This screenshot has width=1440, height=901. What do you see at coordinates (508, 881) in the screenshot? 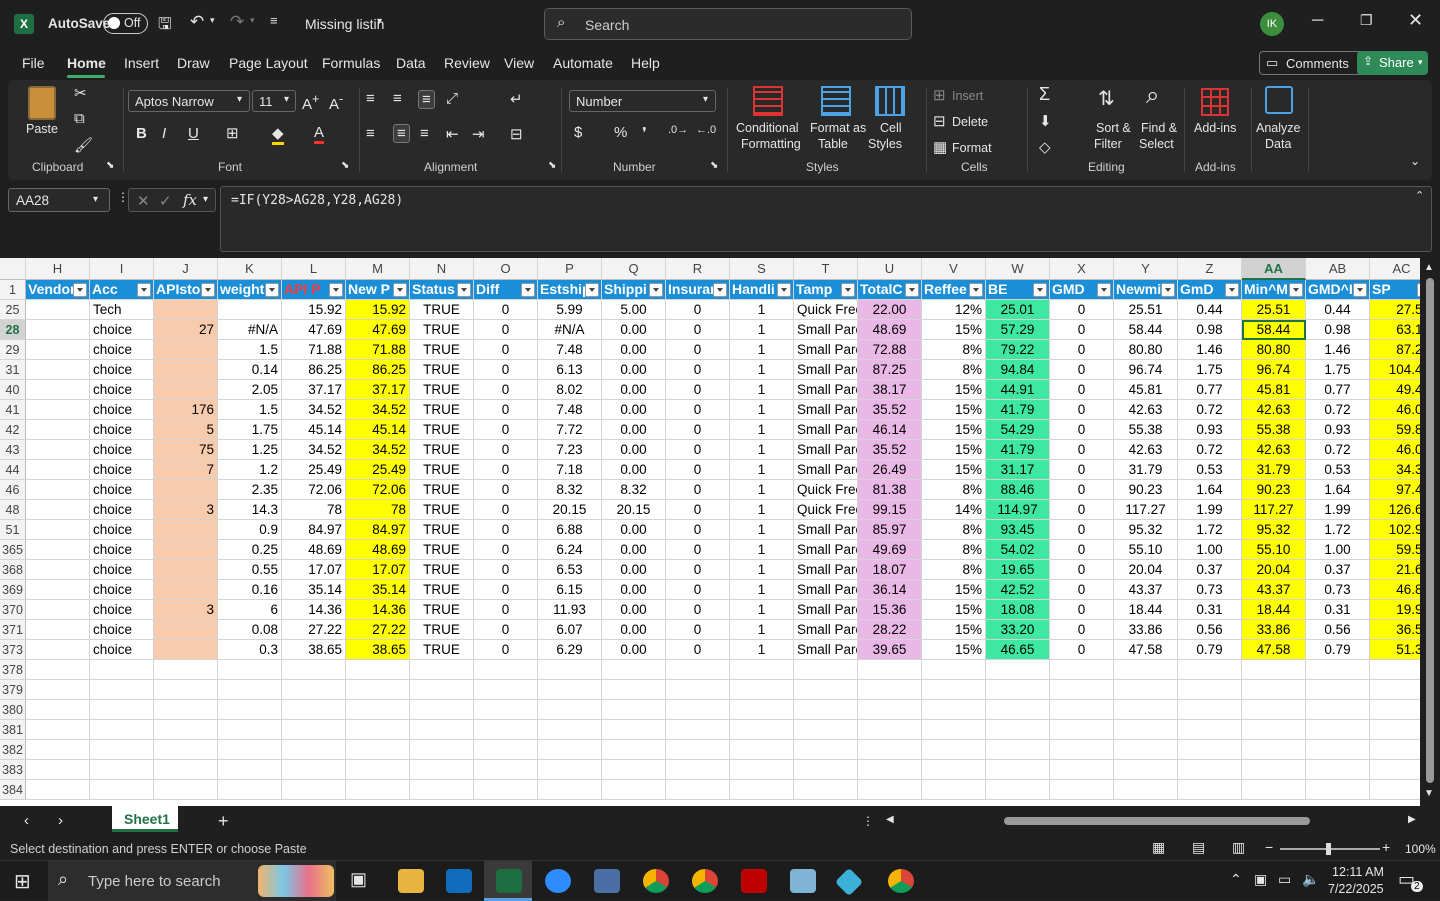
I see `excel-taskbar-active` at bounding box center [508, 881].